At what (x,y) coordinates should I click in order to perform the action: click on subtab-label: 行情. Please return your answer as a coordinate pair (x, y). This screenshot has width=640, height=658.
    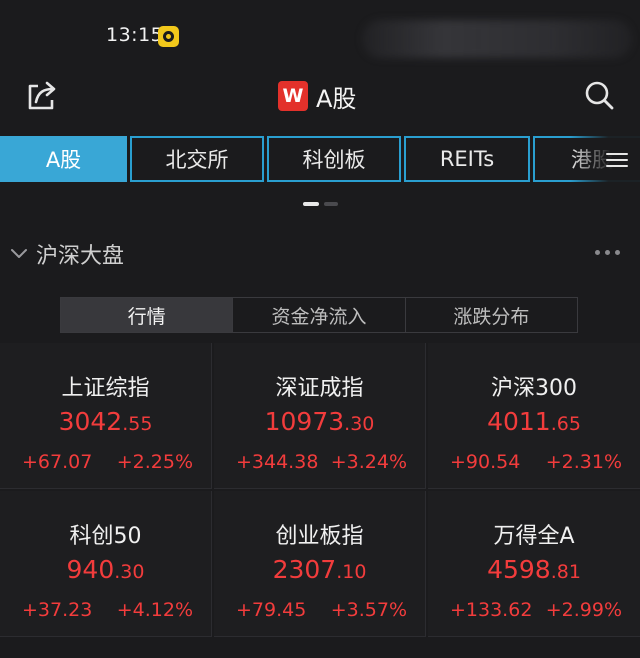
    Looking at the image, I should click on (146, 316).